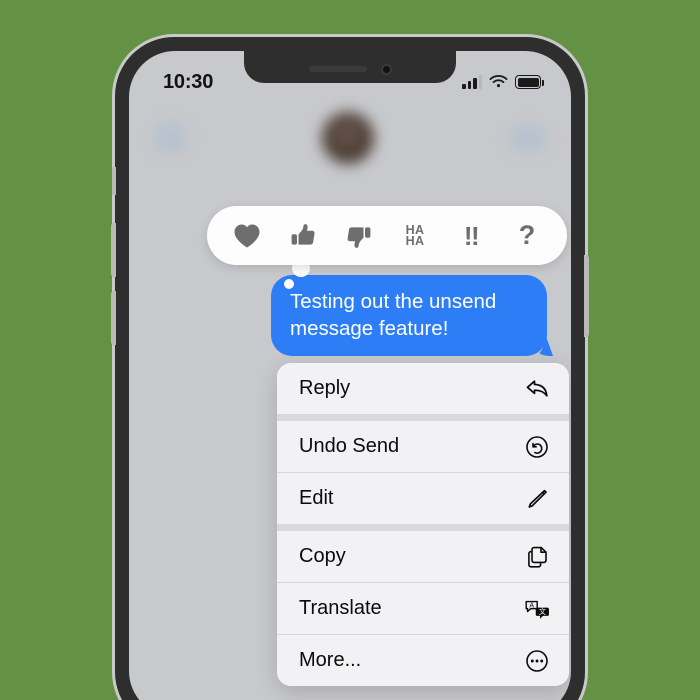  Describe the element at coordinates (537, 499) in the screenshot. I see `pencil-icon` at that location.